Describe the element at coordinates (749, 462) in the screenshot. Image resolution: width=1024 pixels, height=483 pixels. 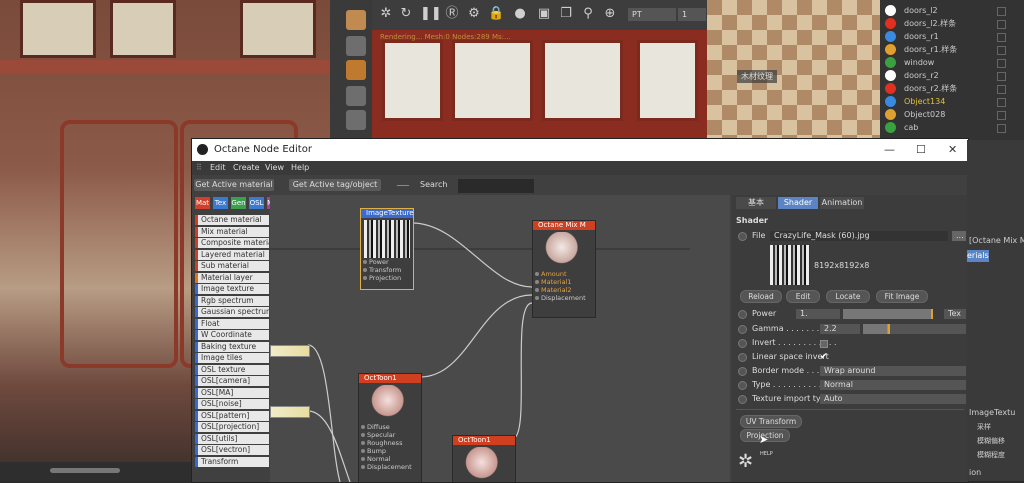
I see `octane-help-icon: ✲` at that location.